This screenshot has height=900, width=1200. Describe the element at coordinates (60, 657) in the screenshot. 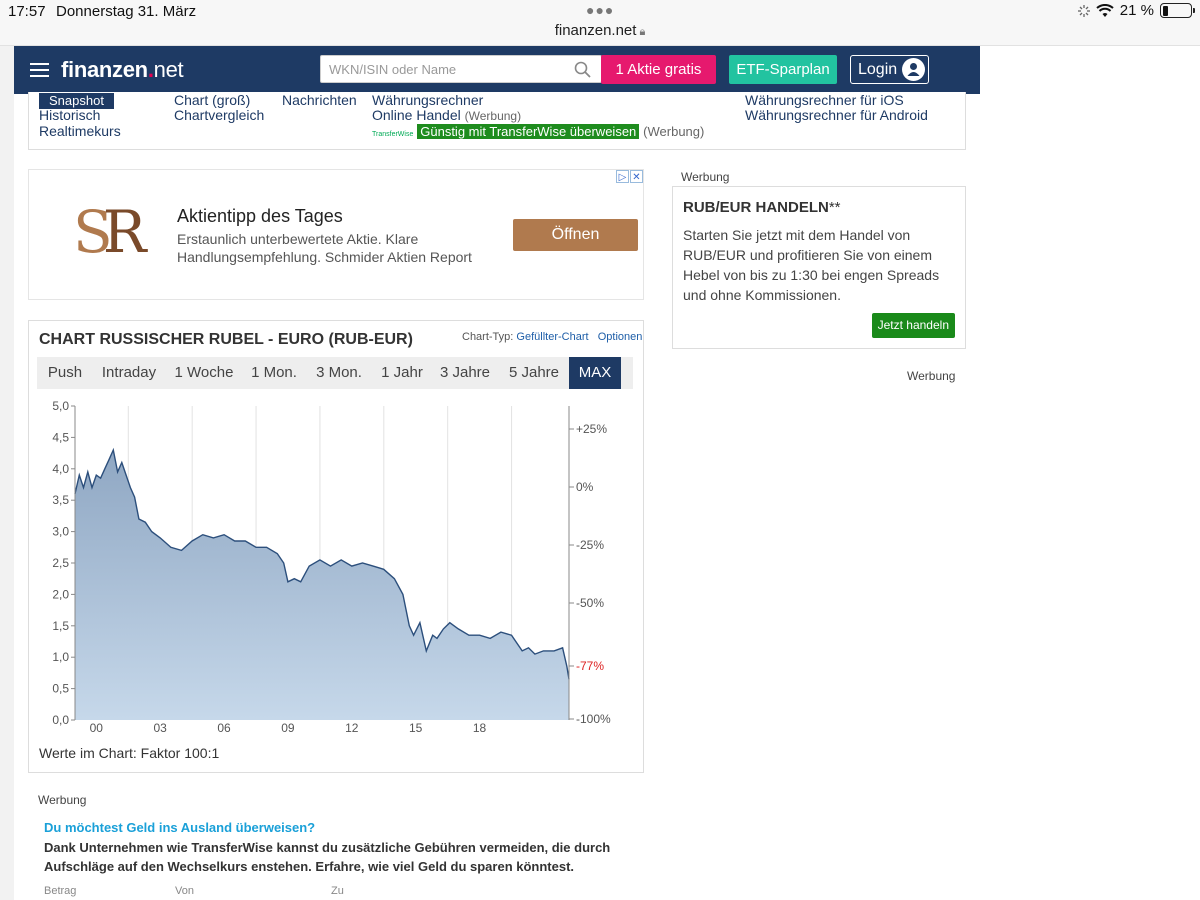

I see `y-tick-label: 1,0` at that location.